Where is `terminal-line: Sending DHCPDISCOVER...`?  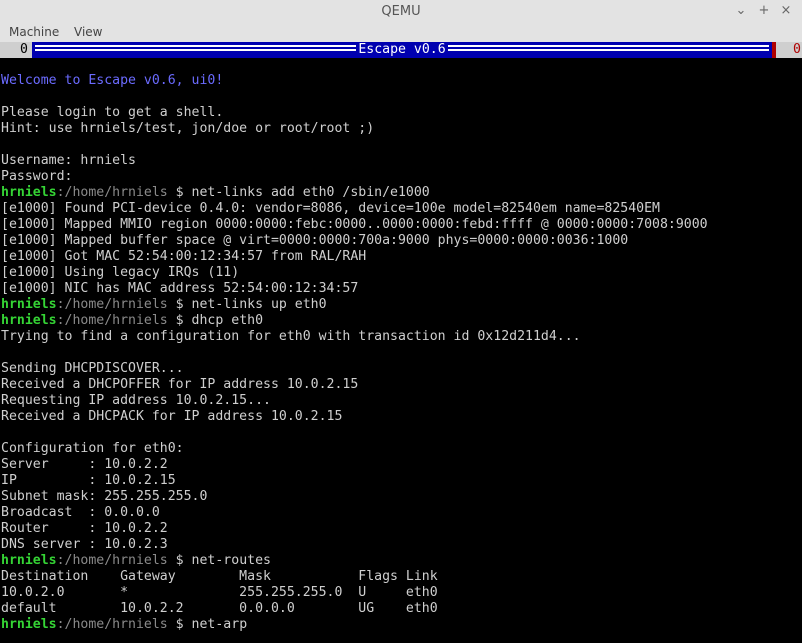
terminal-line: Sending DHCPDISCOVER... is located at coordinates (354, 369).